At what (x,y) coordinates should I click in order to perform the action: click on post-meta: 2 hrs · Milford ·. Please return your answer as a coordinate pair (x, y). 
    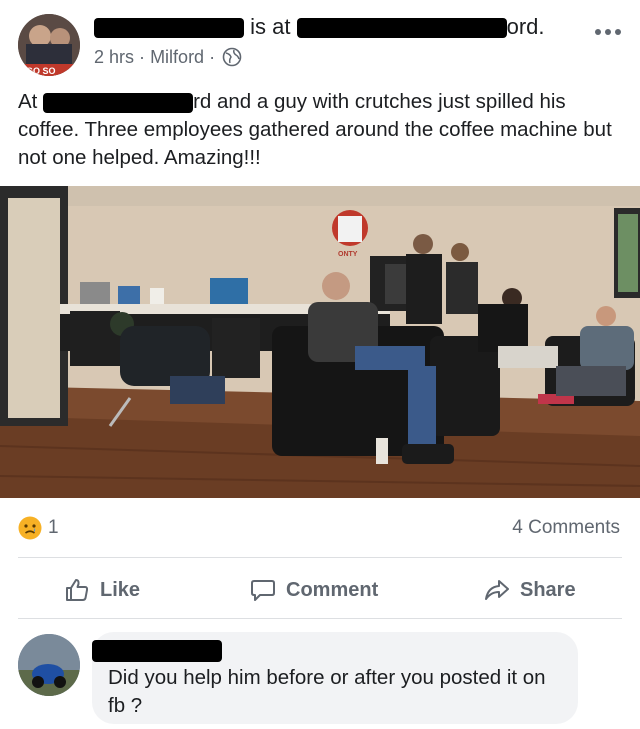
    Looking at the image, I should click on (168, 57).